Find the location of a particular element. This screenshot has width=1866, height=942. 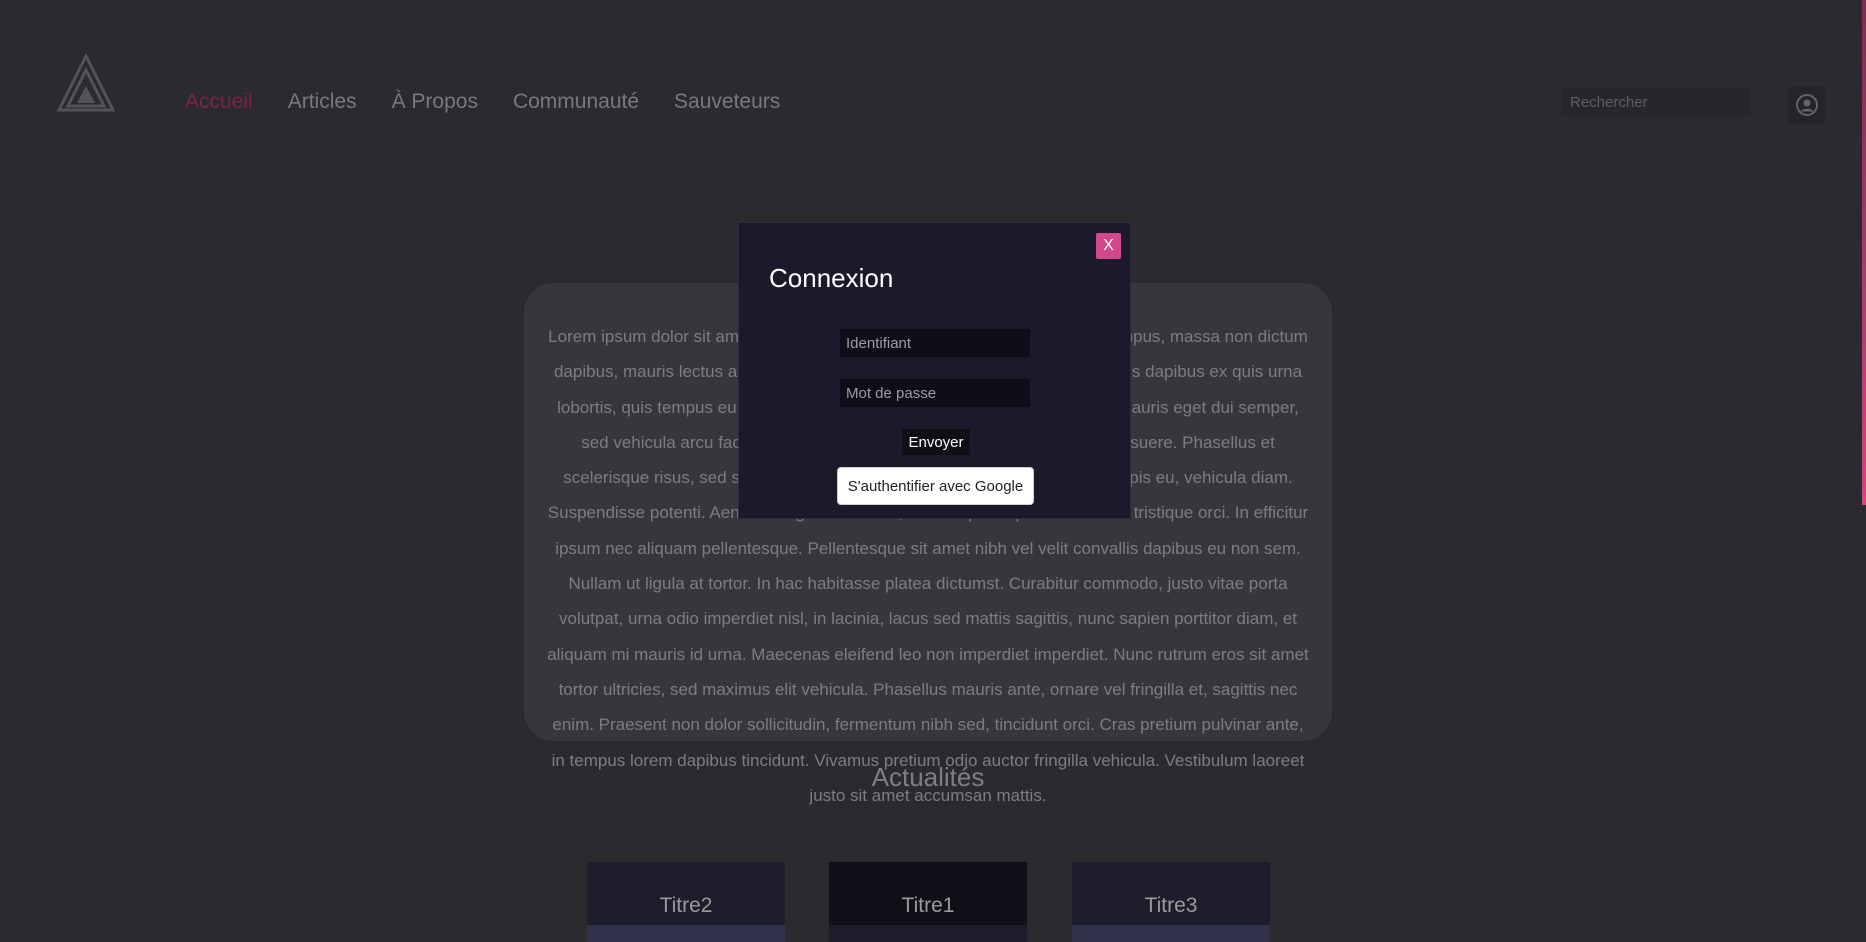

scrollbar-thumb is located at coordinates (1864, 252).